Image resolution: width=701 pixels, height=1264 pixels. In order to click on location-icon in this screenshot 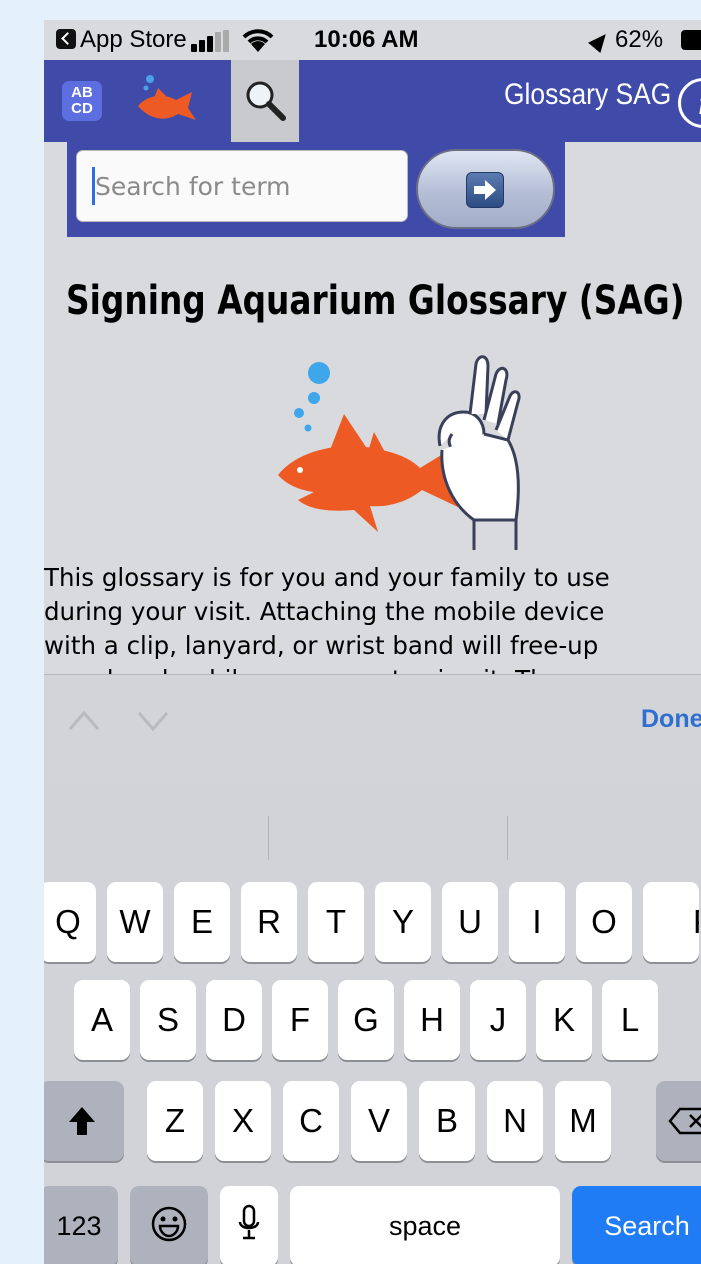, I will do `click(600, 41)`.